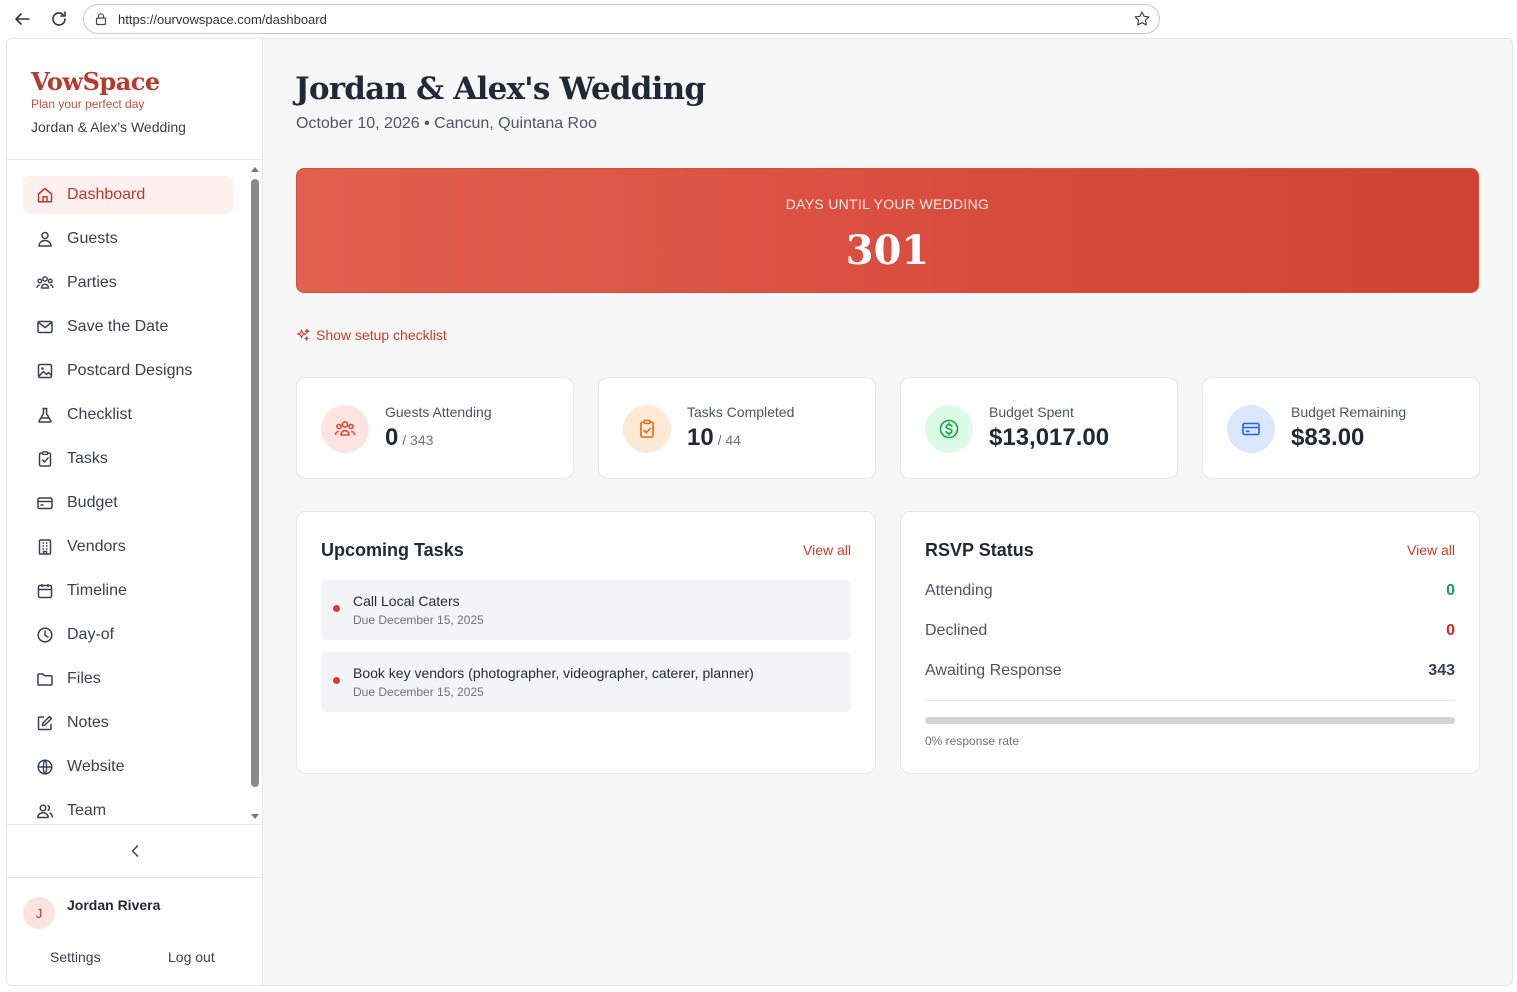 This screenshot has width=1517, height=992. Describe the element at coordinates (1349, 412) in the screenshot. I see `stat-label: Budget Remaining` at that location.